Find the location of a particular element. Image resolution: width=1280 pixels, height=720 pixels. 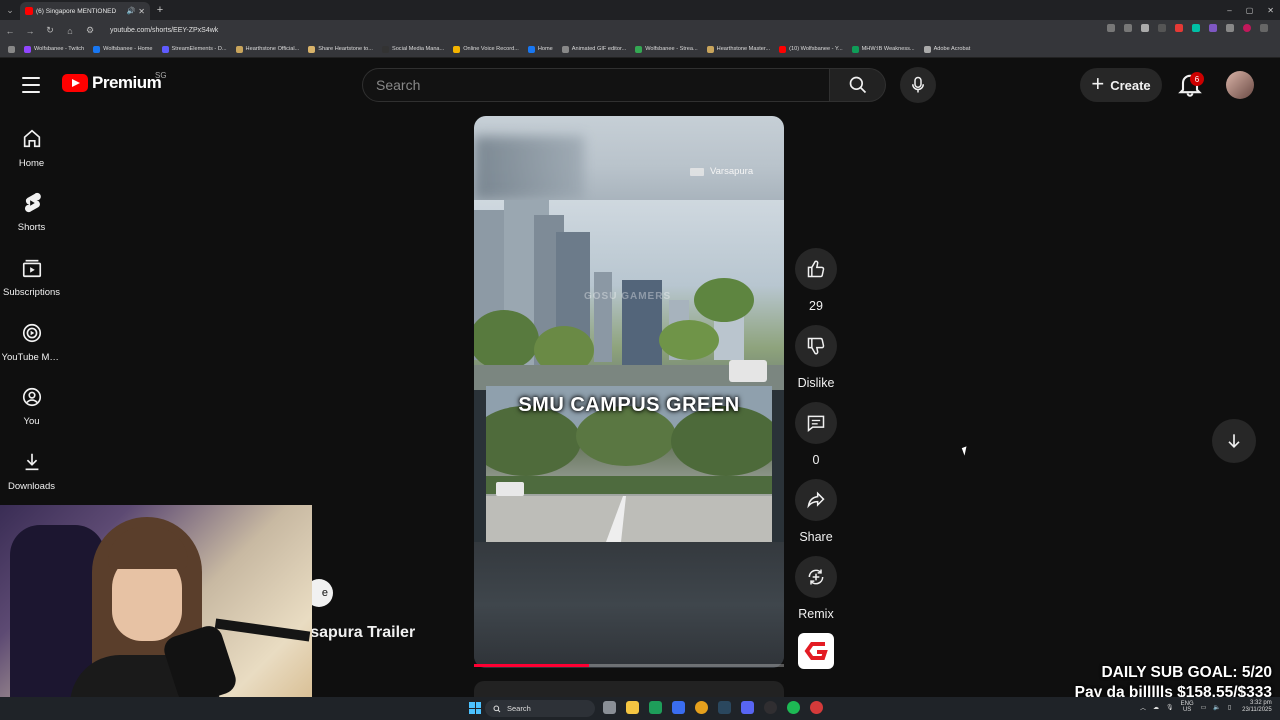

remix-label: Remix is located at coordinates (816, 614).